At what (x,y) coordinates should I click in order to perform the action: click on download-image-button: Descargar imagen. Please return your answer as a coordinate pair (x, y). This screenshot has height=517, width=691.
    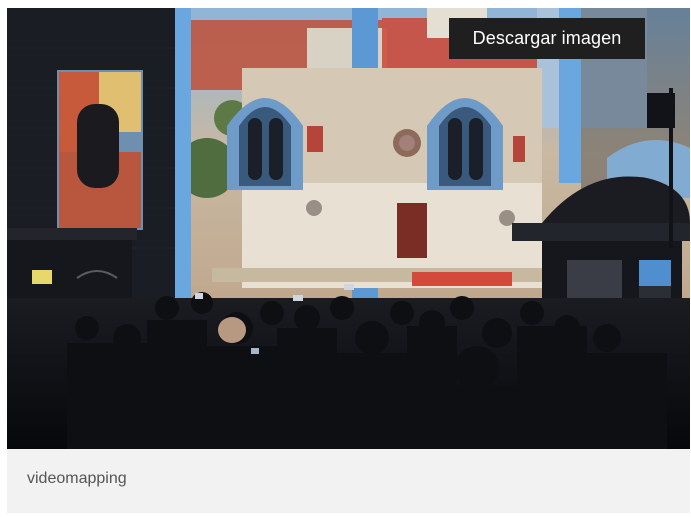
    Looking at the image, I should click on (547, 38).